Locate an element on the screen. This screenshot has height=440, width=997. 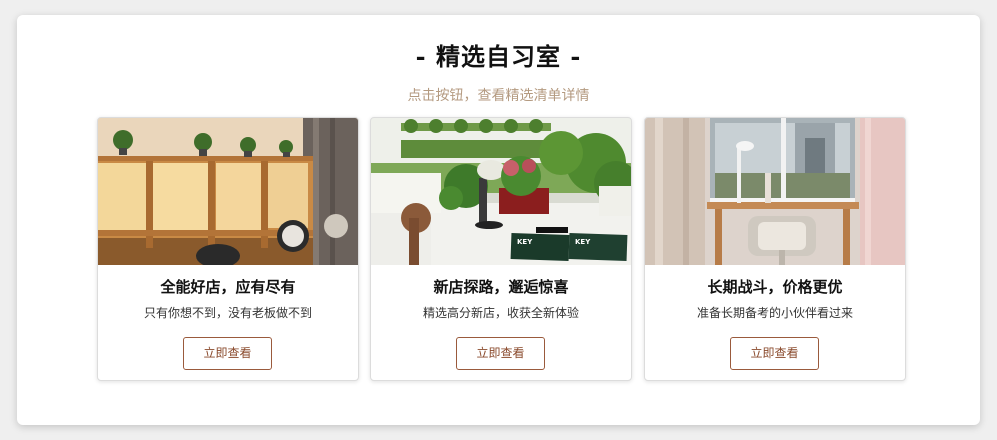
card-photo-window-desk is located at coordinates (775, 191).